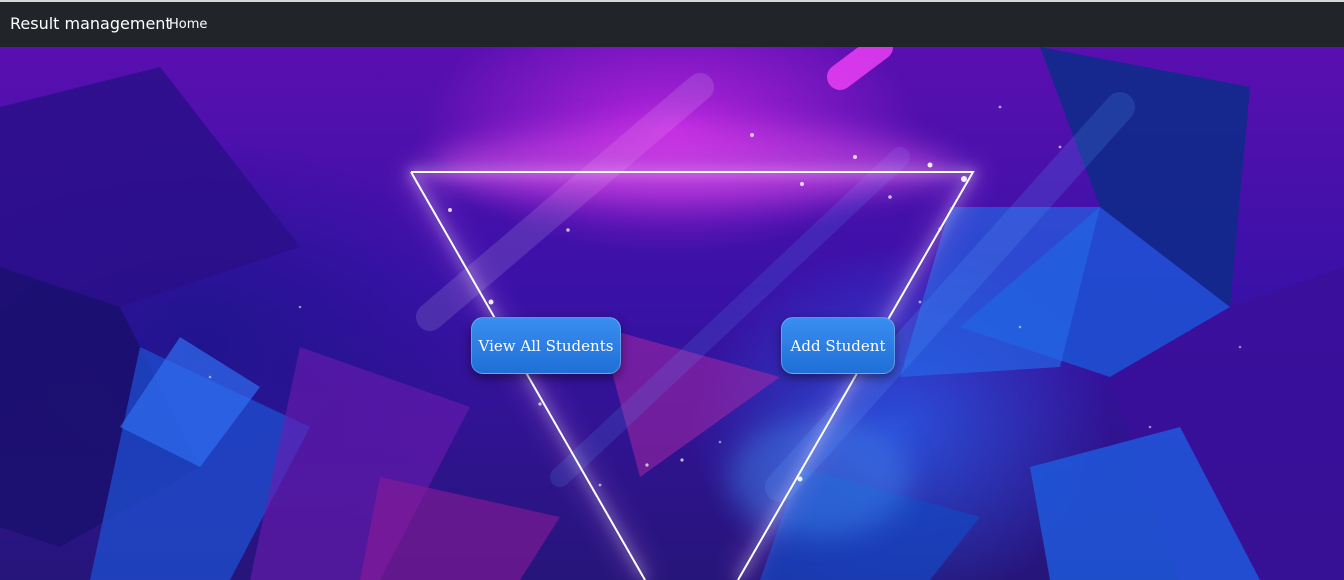 The width and height of the screenshot is (1344, 580). Describe the element at coordinates (838, 345) in the screenshot. I see `add-student-button: Add Student` at that location.